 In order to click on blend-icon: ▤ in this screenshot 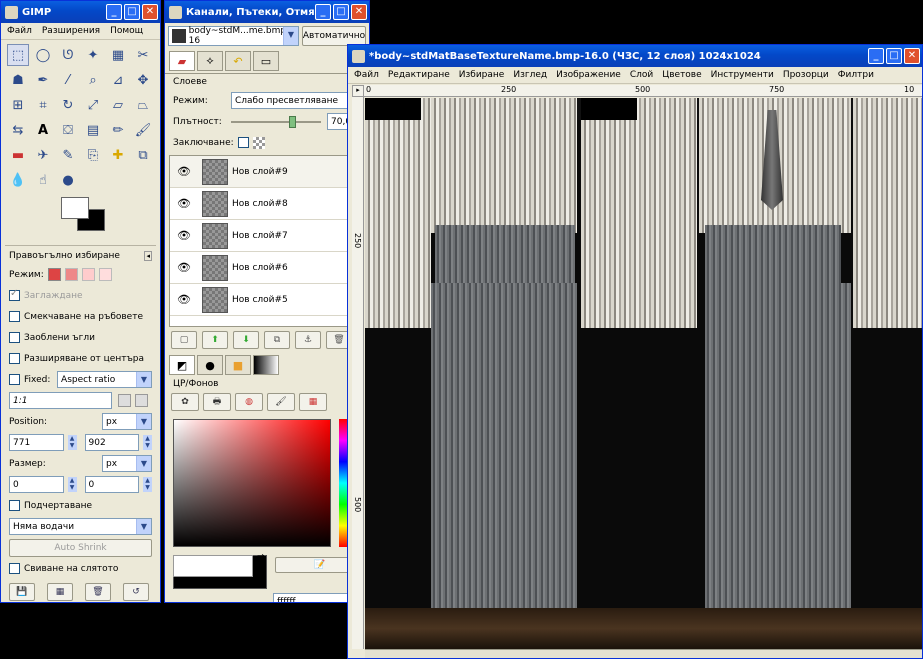, I will do `click(93, 130)`.